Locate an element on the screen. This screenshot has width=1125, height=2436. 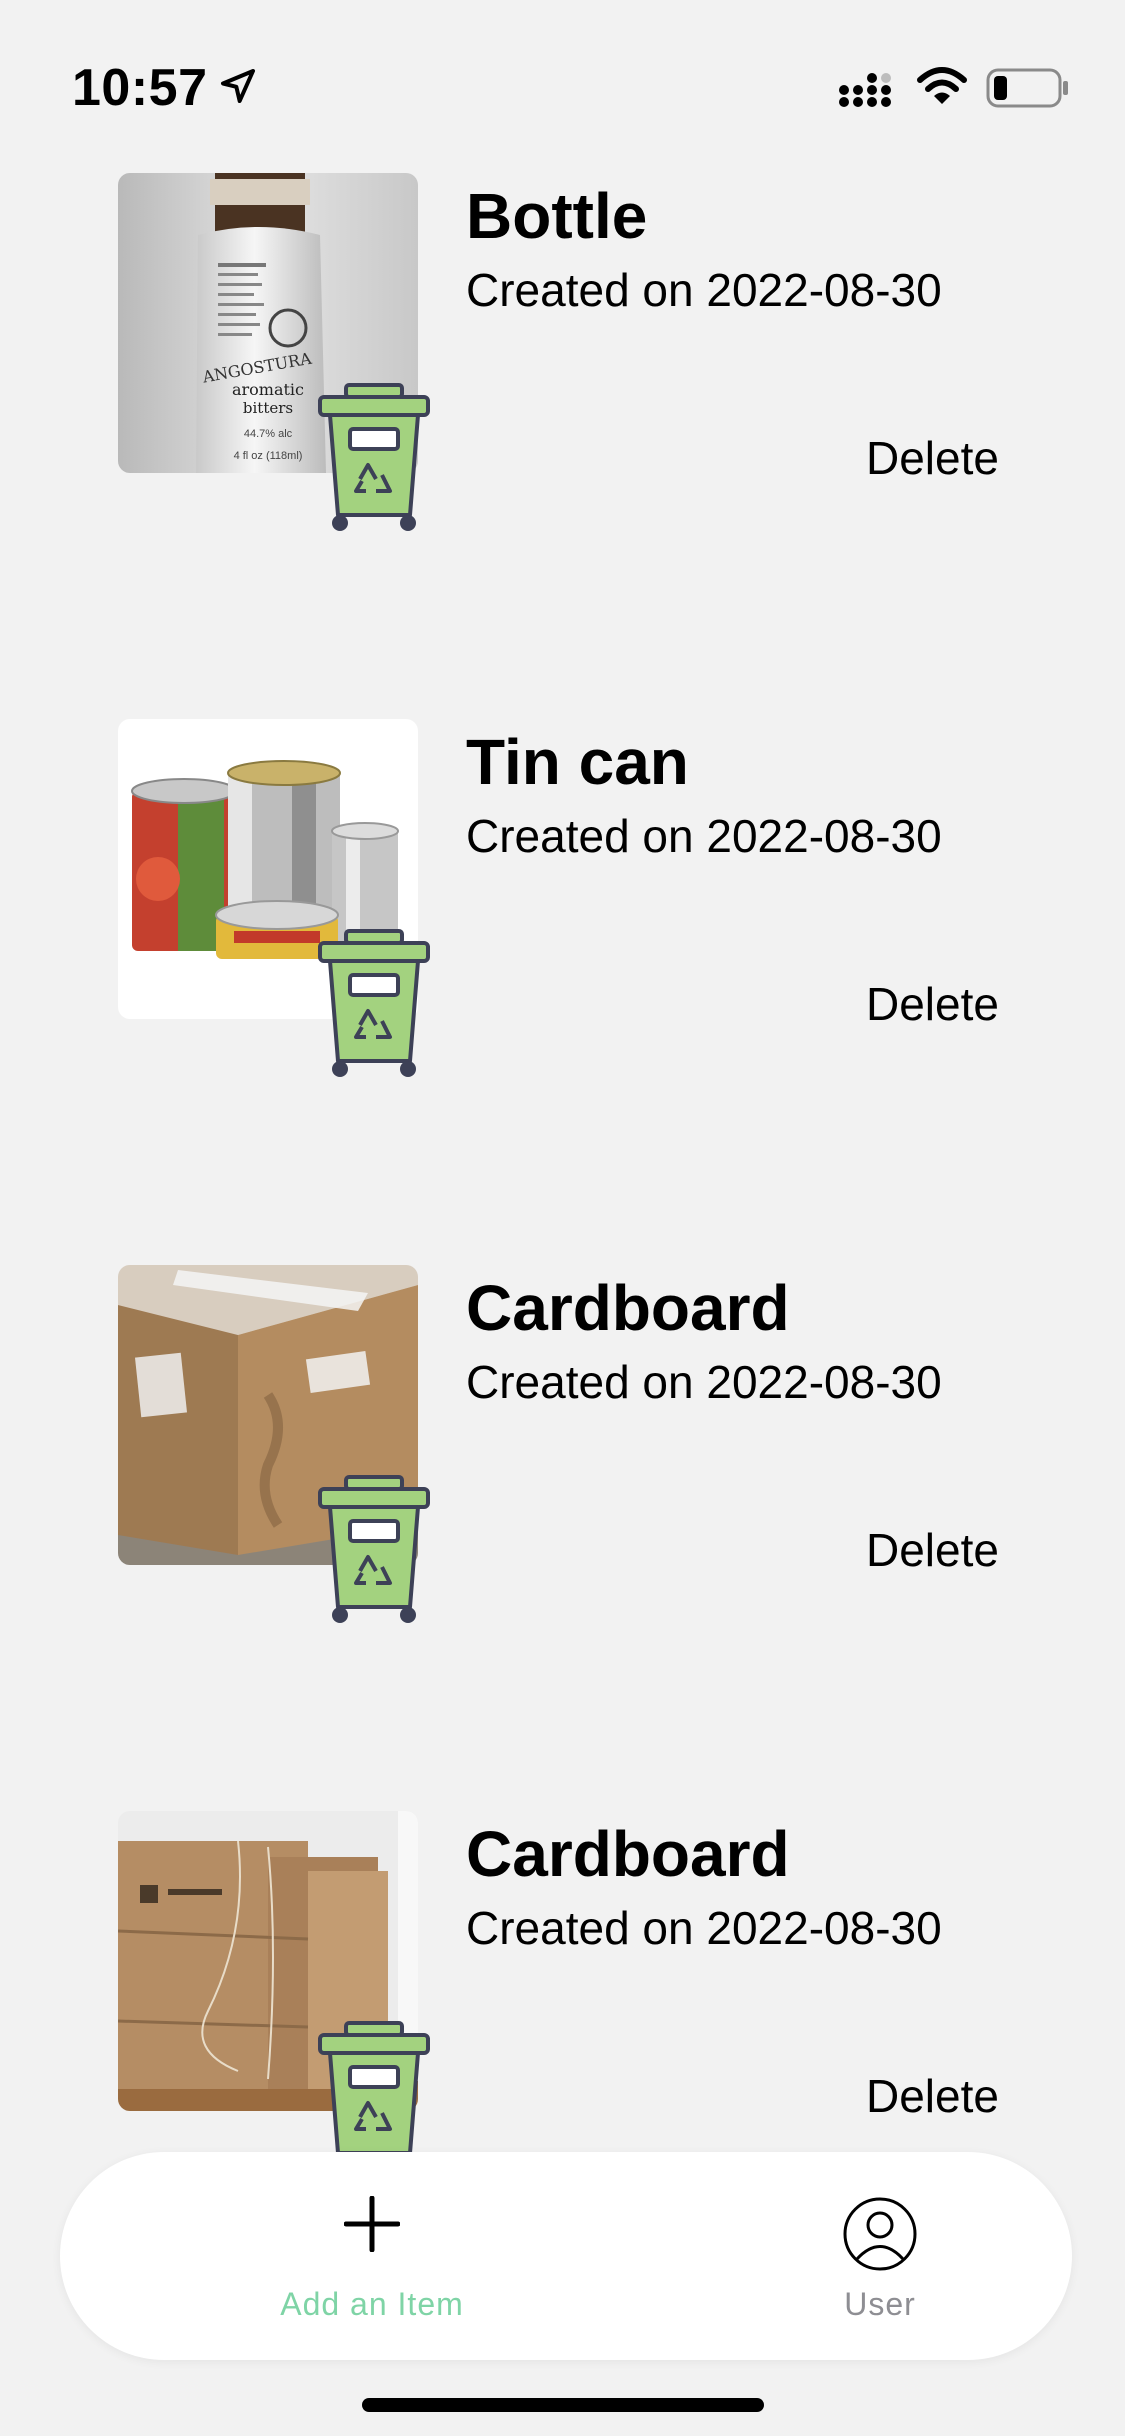
svg-text: bitters is located at coordinates (268, 408).